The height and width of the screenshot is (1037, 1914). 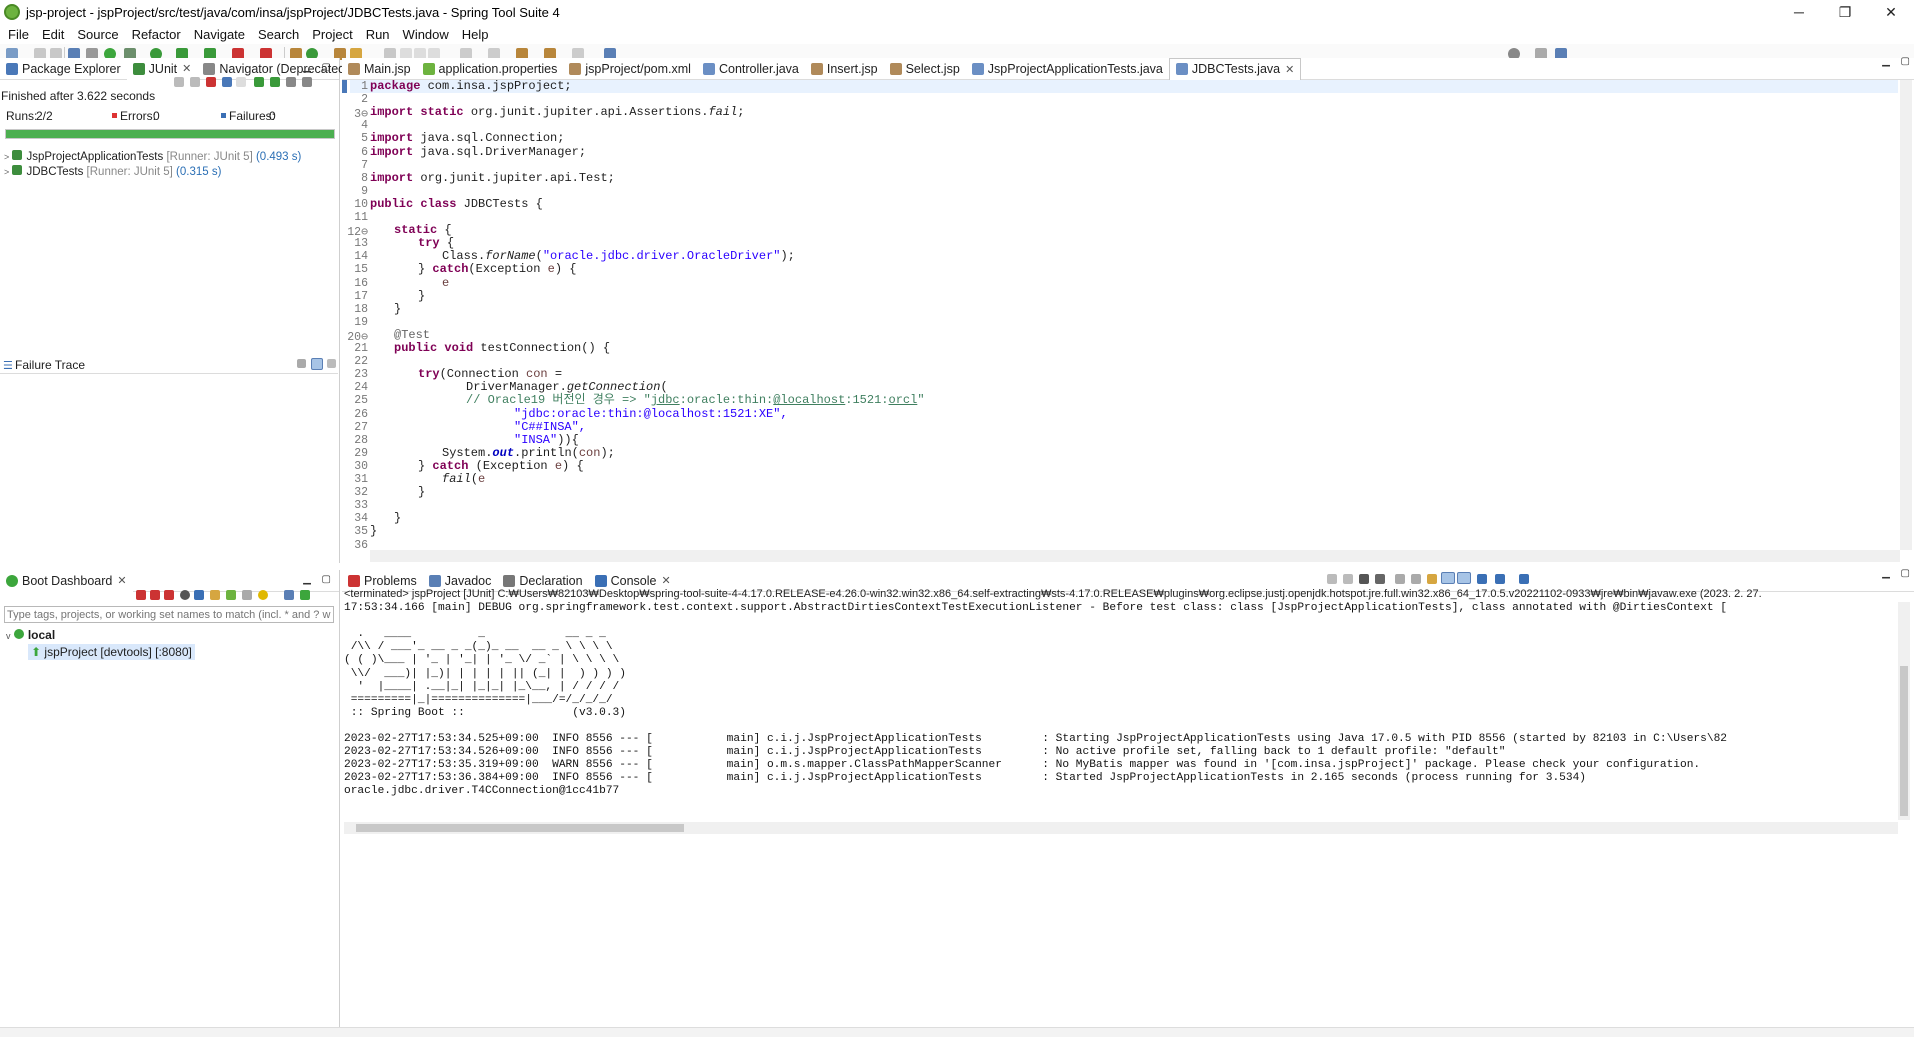 I want to click on terminate-console-icon, so click(x=1332, y=579).